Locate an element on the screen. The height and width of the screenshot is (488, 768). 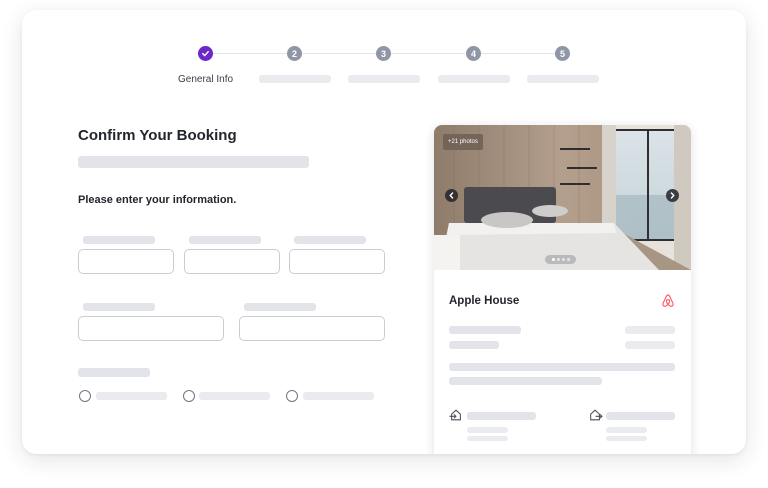
step-3-label-placeholder is located at coordinates (384, 79).